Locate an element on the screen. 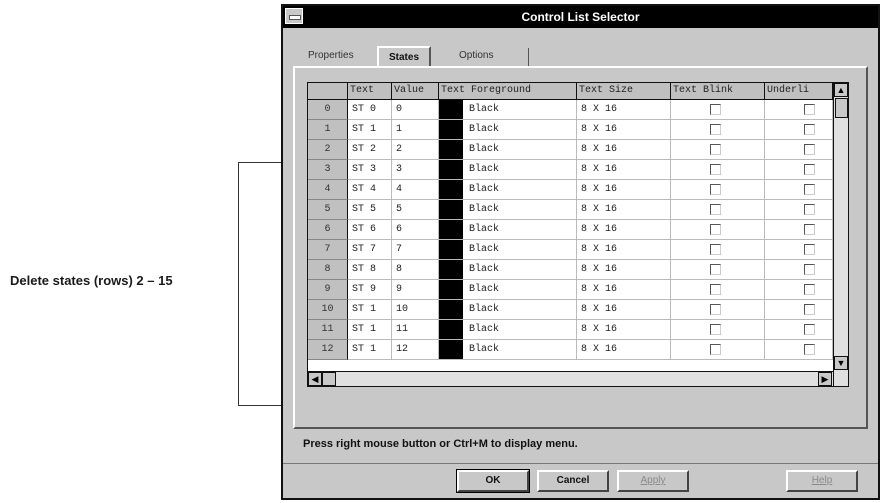  row-header: 10 is located at coordinates (328, 310).